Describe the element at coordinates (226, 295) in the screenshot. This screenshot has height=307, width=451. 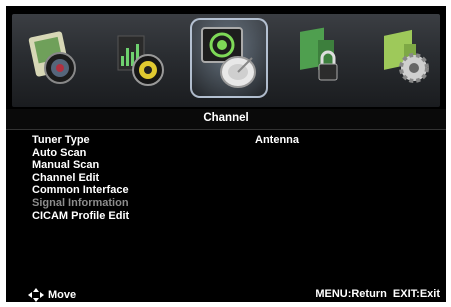
I see `footer-hints: Move MENU:Return EXIT:Exit` at that location.